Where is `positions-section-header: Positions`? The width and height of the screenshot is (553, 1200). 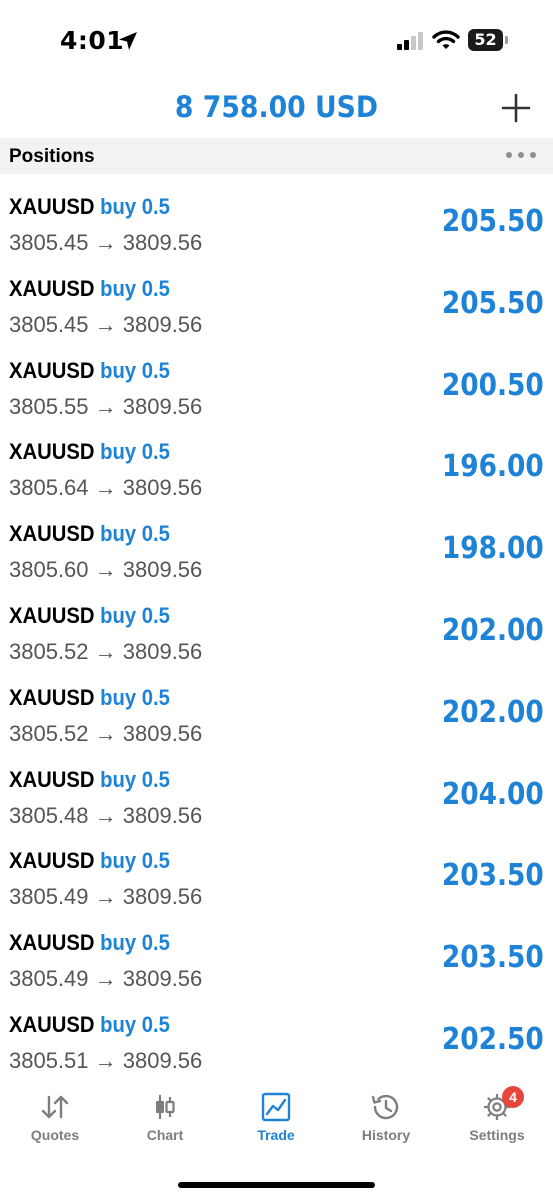
positions-section-header: Positions is located at coordinates (276, 156).